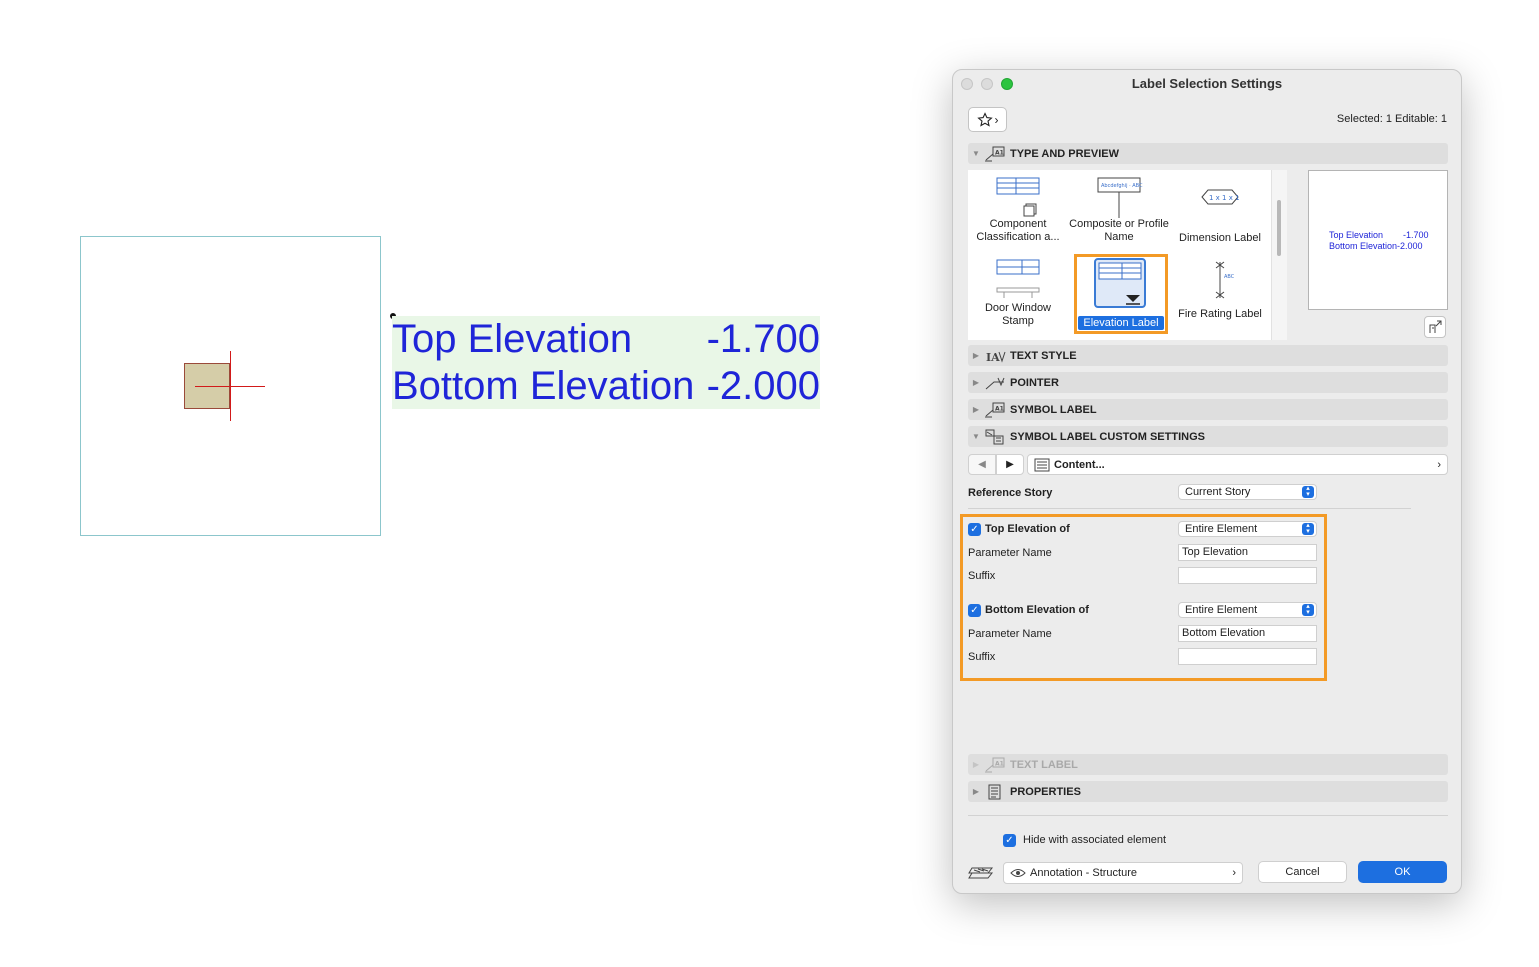  I want to click on type-door-window-stamp: Door Window Stamp, so click(1018, 293).